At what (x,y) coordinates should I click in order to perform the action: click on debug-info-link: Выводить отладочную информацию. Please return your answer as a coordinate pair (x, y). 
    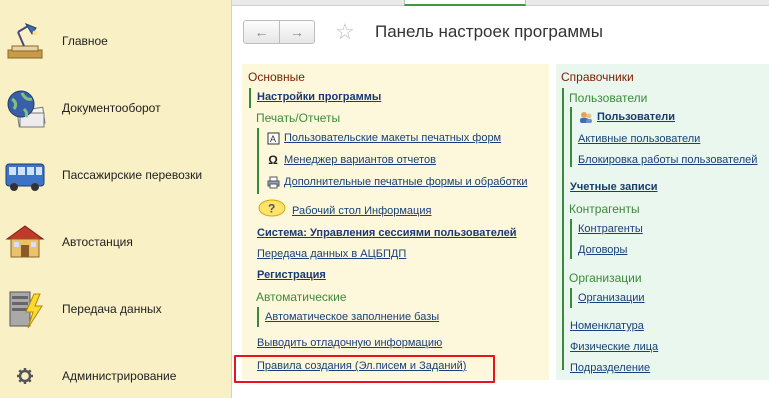
    Looking at the image, I should click on (349, 343).